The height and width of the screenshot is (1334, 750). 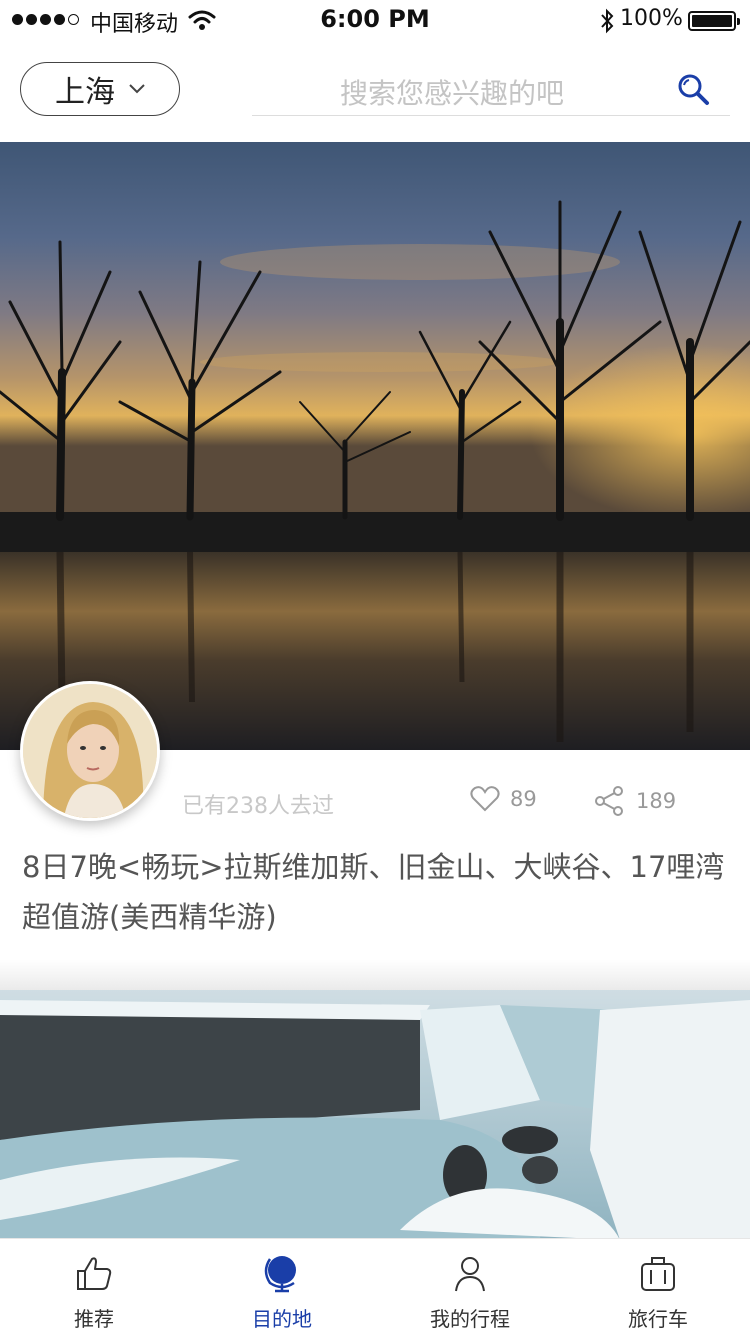 What do you see at coordinates (282, 1319) in the screenshot?
I see `tab-label: 目的地` at bounding box center [282, 1319].